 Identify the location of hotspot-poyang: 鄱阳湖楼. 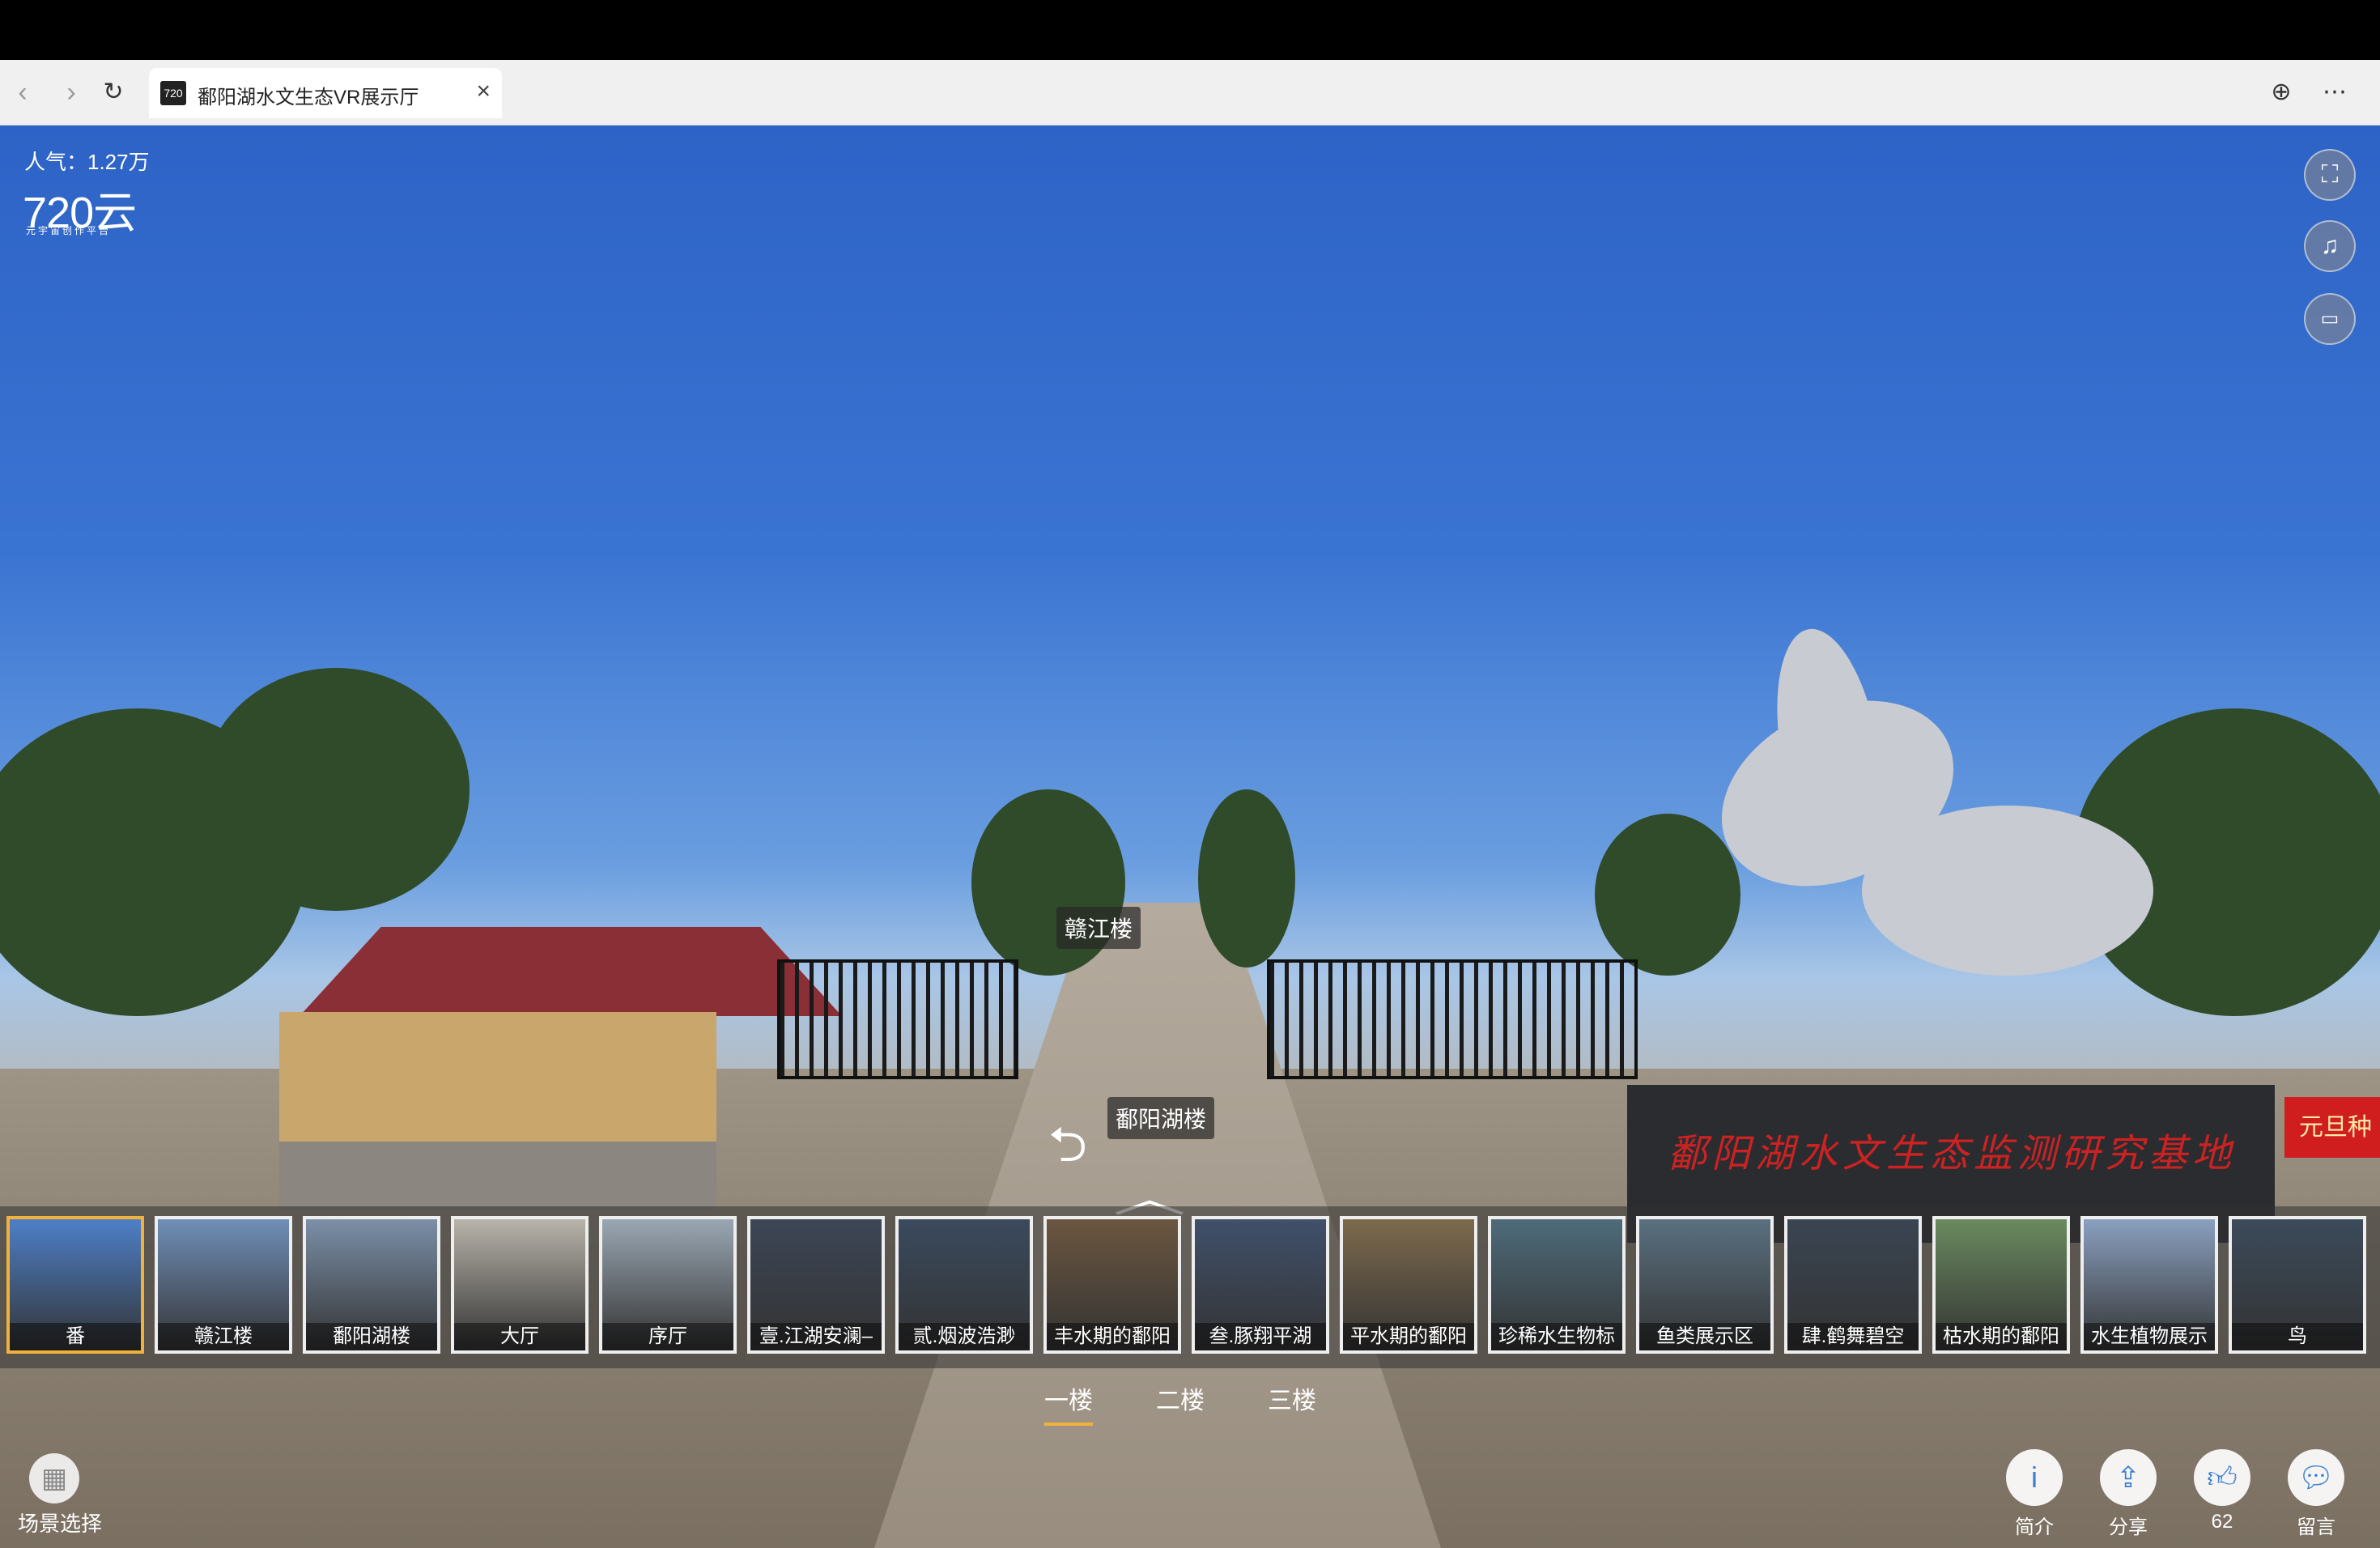
(1161, 1118).